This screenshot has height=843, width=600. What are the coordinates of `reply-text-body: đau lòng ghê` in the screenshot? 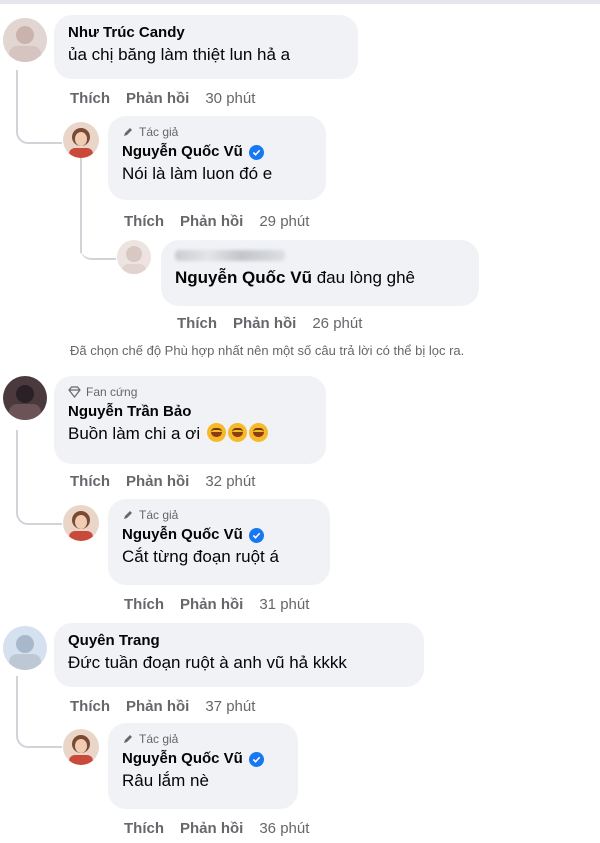 It's located at (363, 277).